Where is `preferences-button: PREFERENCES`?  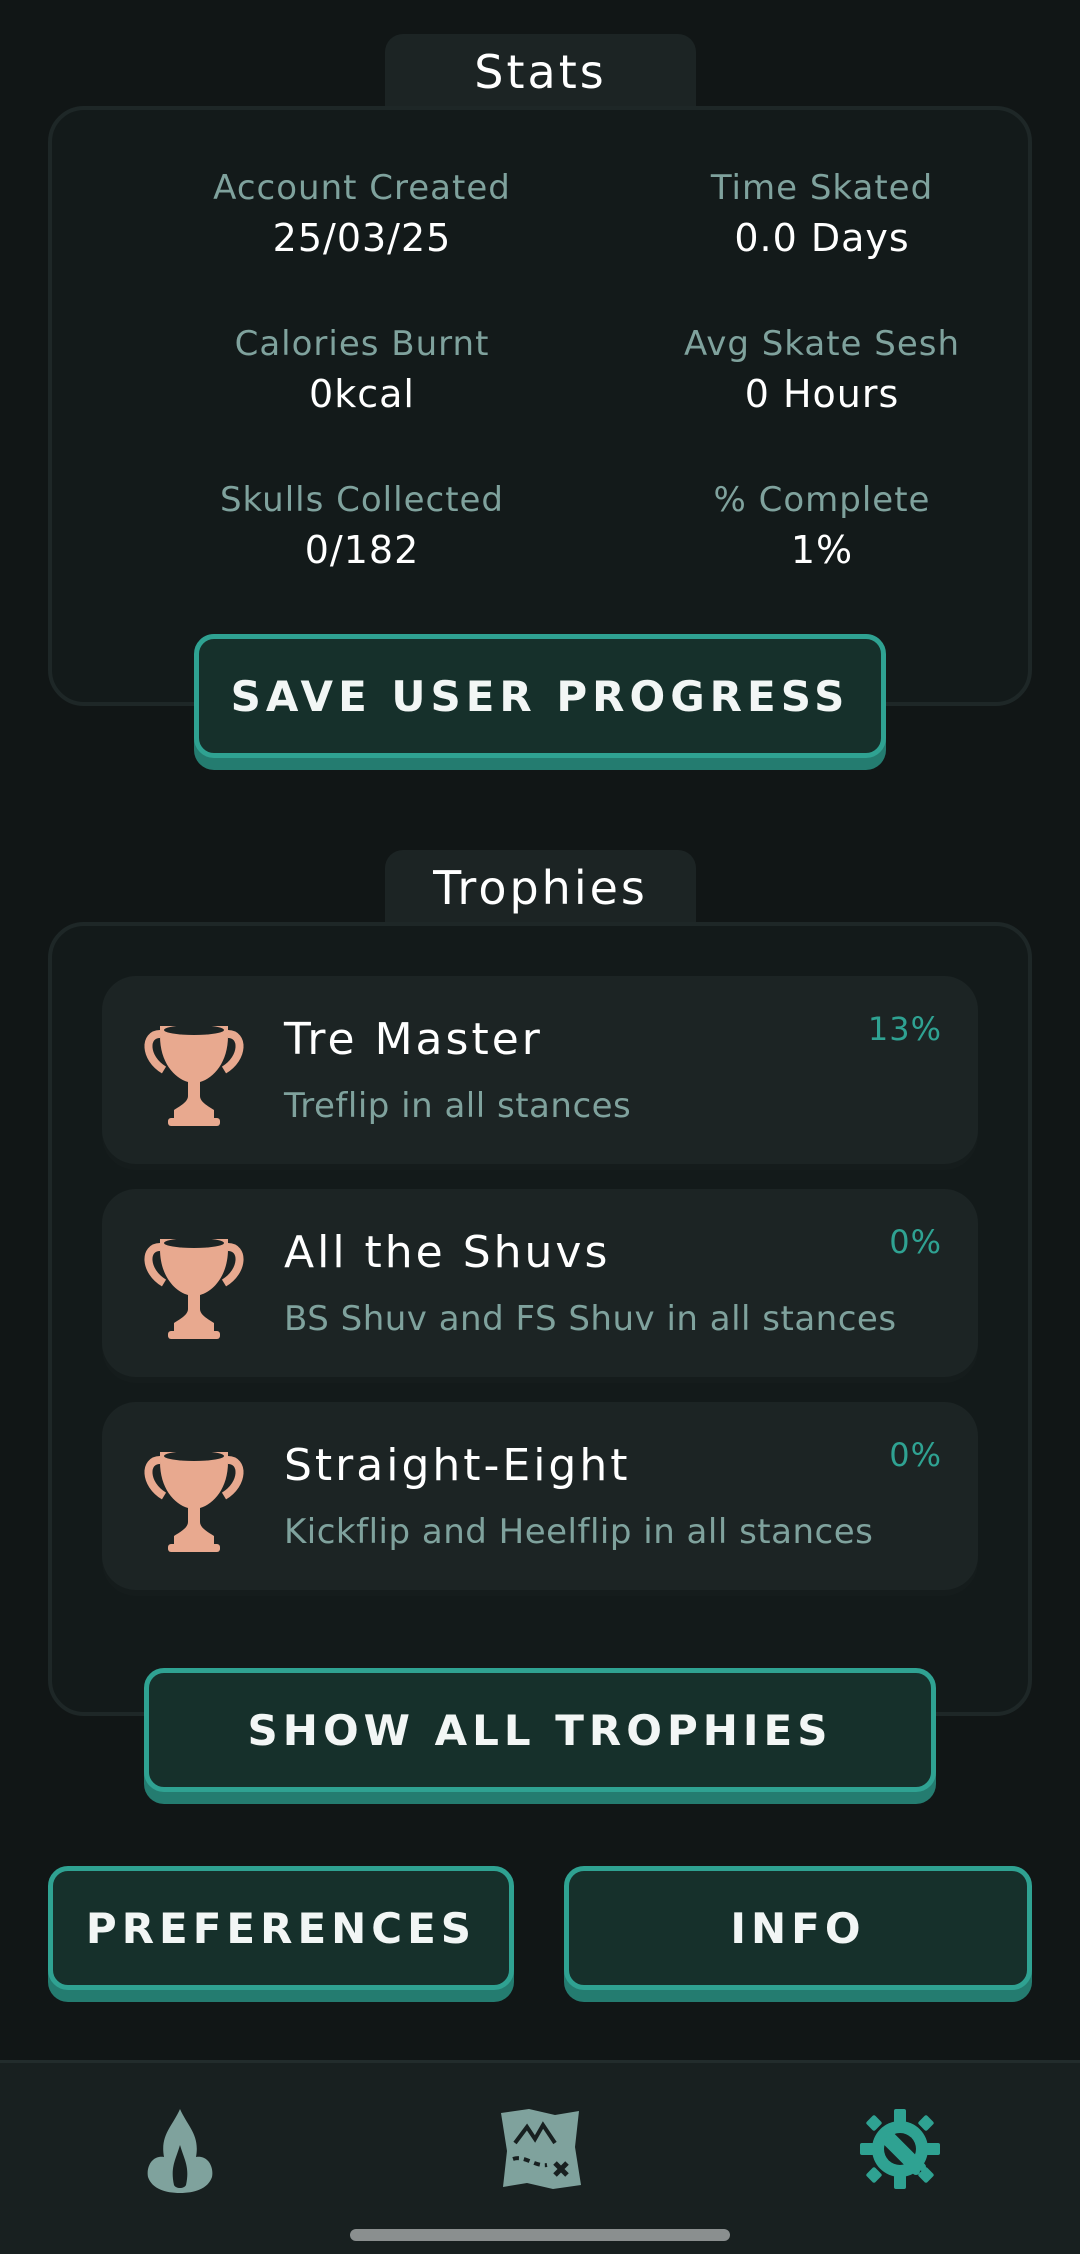 preferences-button: PREFERENCES is located at coordinates (281, 1928).